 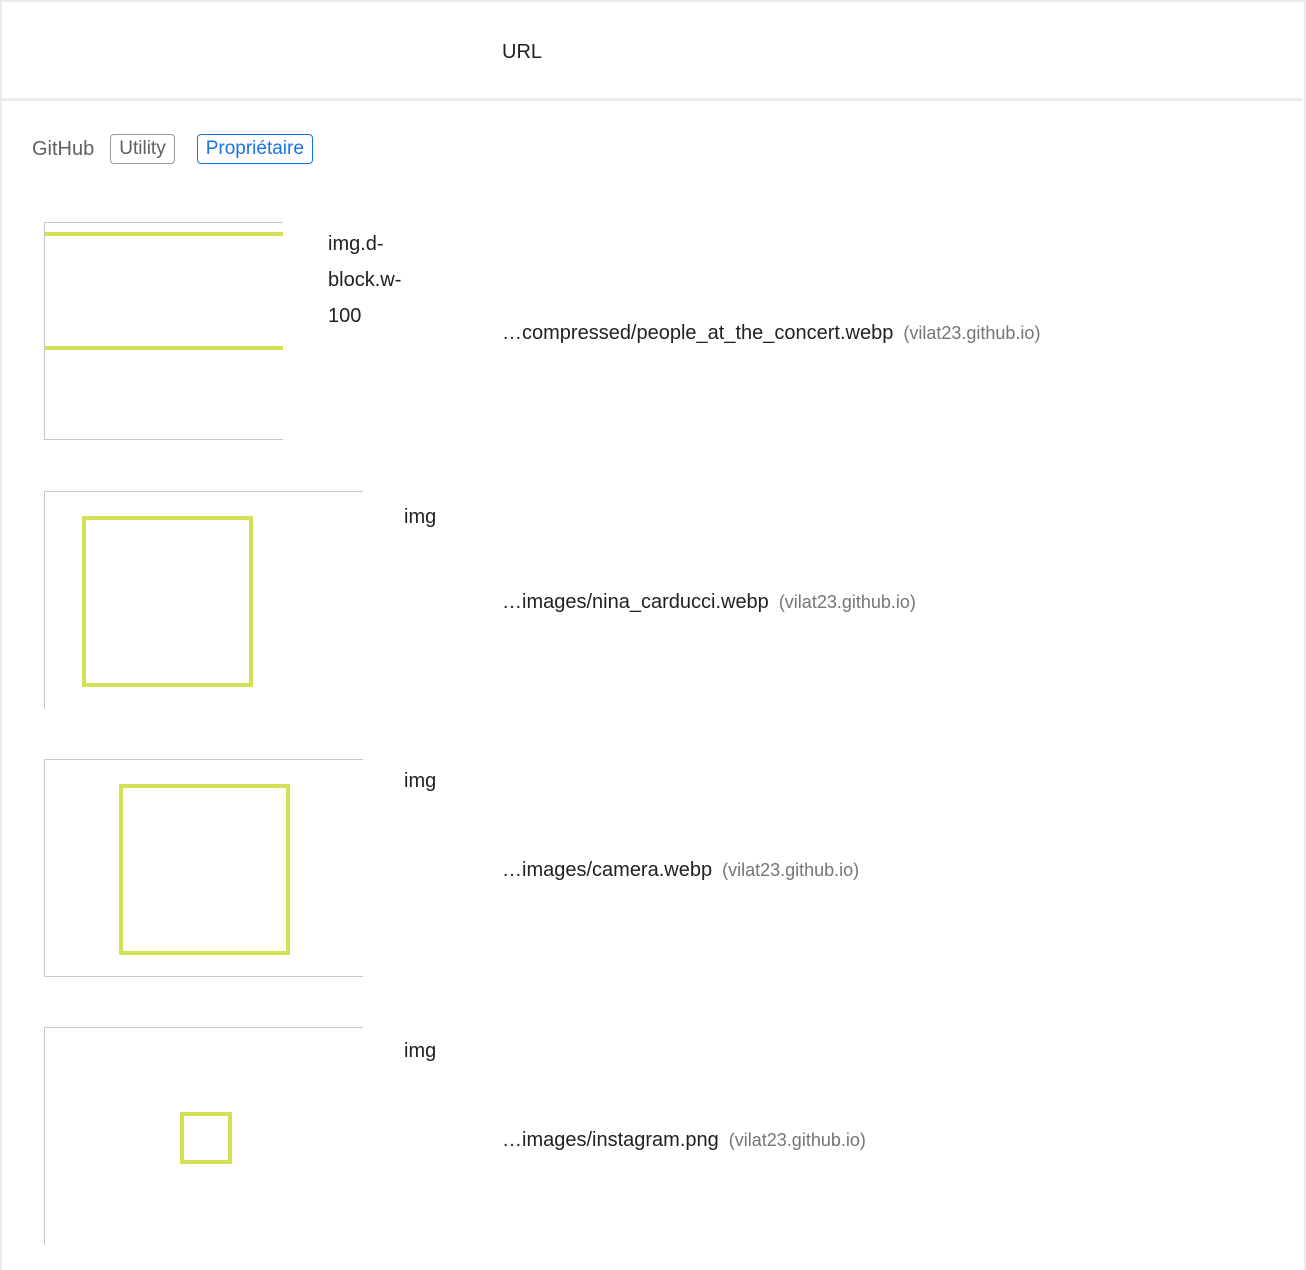 What do you see at coordinates (607, 870) in the screenshot?
I see `url-path: …images/camera.webp` at bounding box center [607, 870].